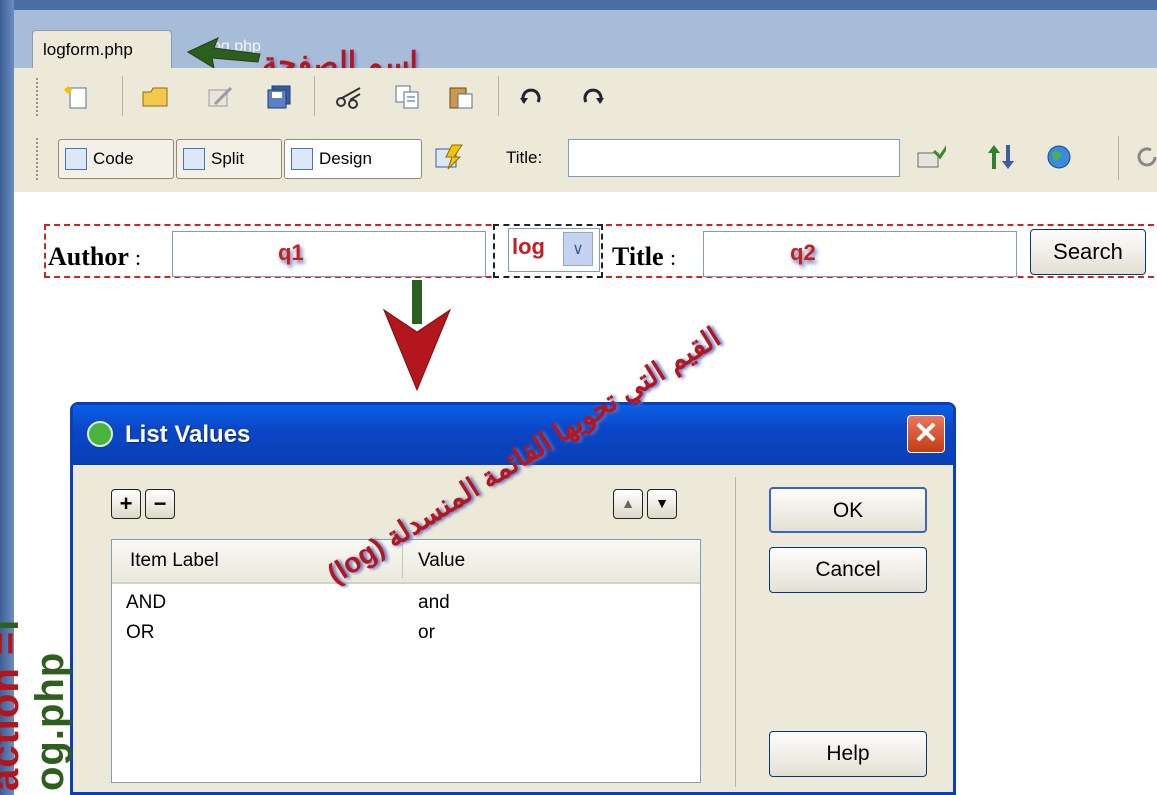 The height and width of the screenshot is (795, 1157). I want to click on file-management-icon, so click(1001, 157).